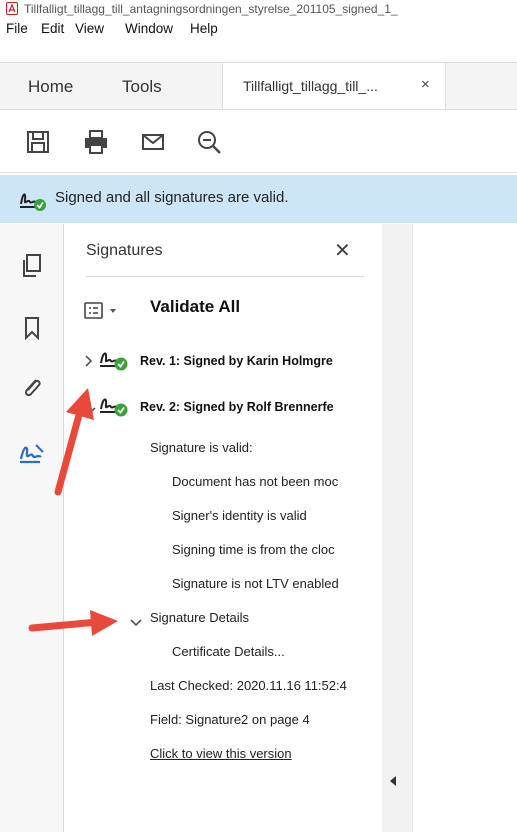 The image size is (517, 832). What do you see at coordinates (52, 28) in the screenshot?
I see `menu-edit: Edit` at bounding box center [52, 28].